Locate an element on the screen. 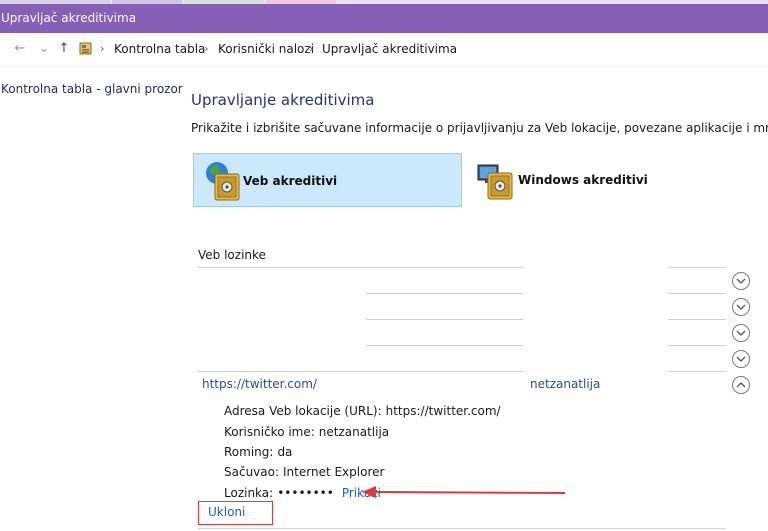 The image size is (768, 531). control-panel-icon is located at coordinates (85, 48).